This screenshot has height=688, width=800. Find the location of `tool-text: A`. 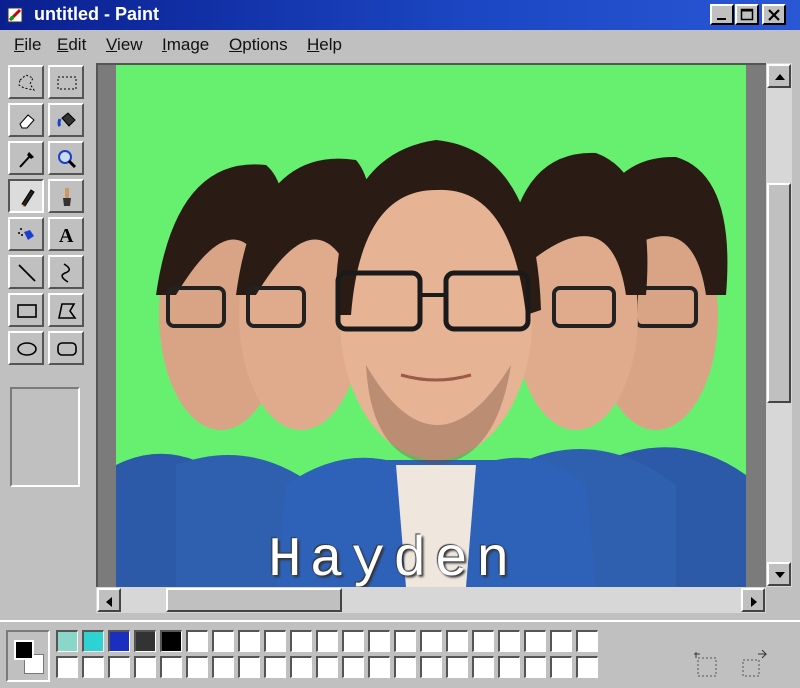

tool-text: A is located at coordinates (66, 234).